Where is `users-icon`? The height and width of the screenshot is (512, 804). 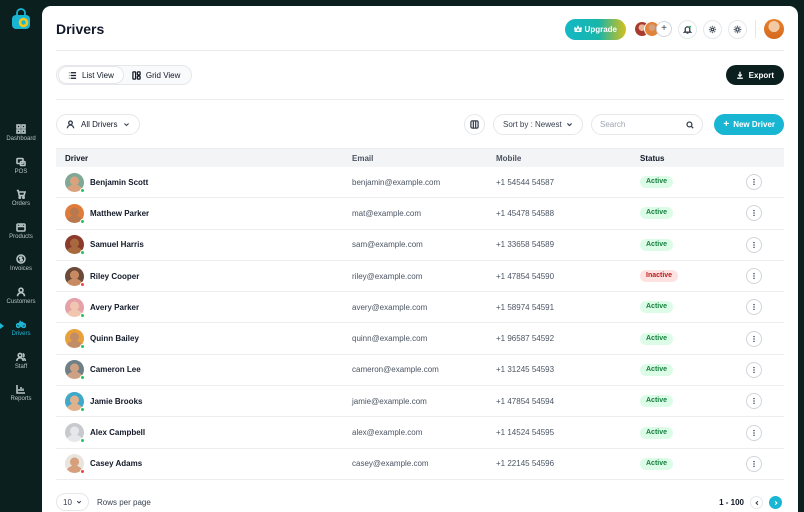
users-icon is located at coordinates (21, 356).